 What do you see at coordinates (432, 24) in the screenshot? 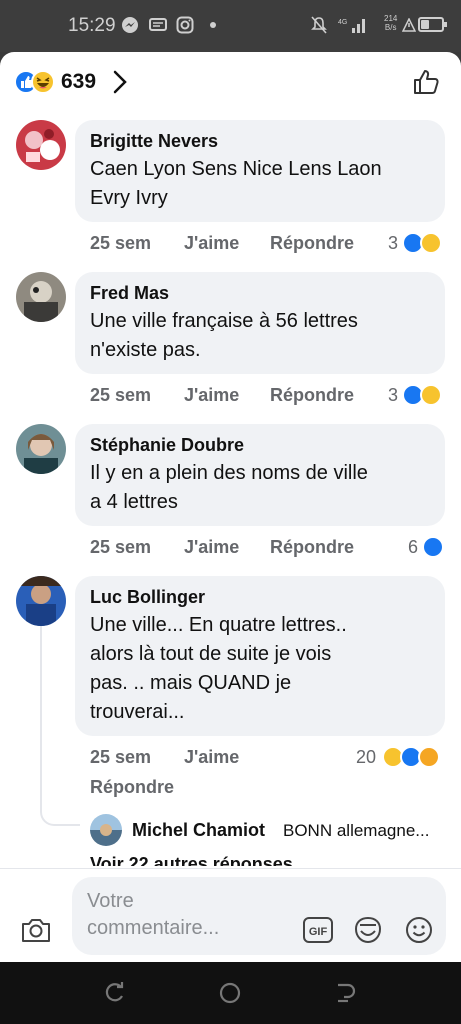
I see `battery-icon` at bounding box center [432, 24].